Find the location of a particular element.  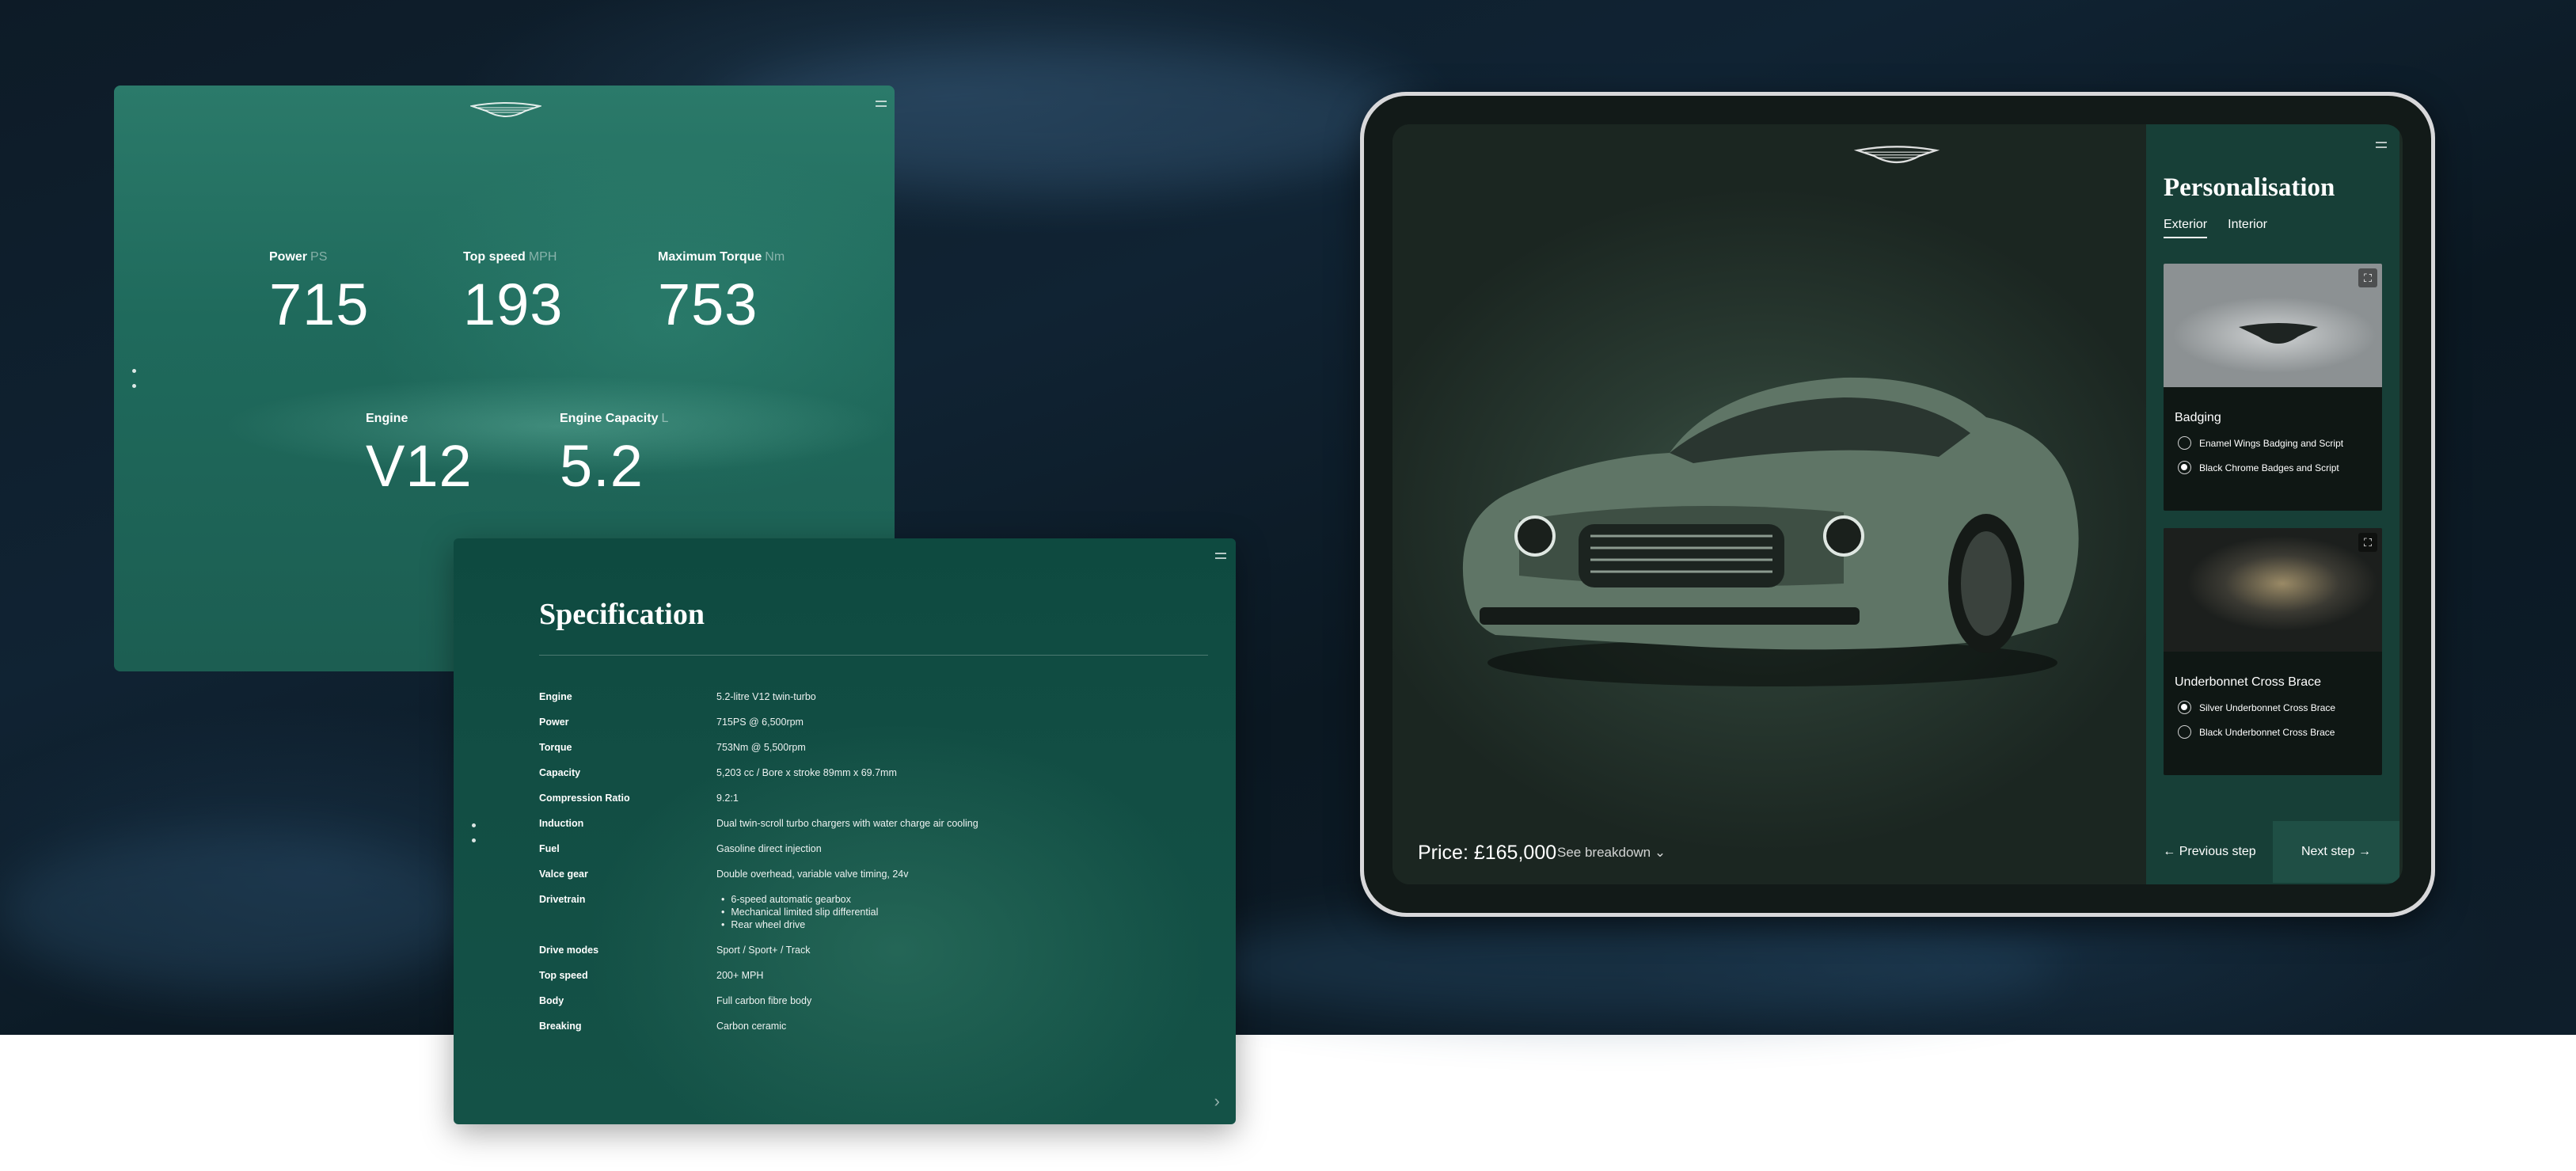

stat-label: Top speed MPH is located at coordinates (510, 257).